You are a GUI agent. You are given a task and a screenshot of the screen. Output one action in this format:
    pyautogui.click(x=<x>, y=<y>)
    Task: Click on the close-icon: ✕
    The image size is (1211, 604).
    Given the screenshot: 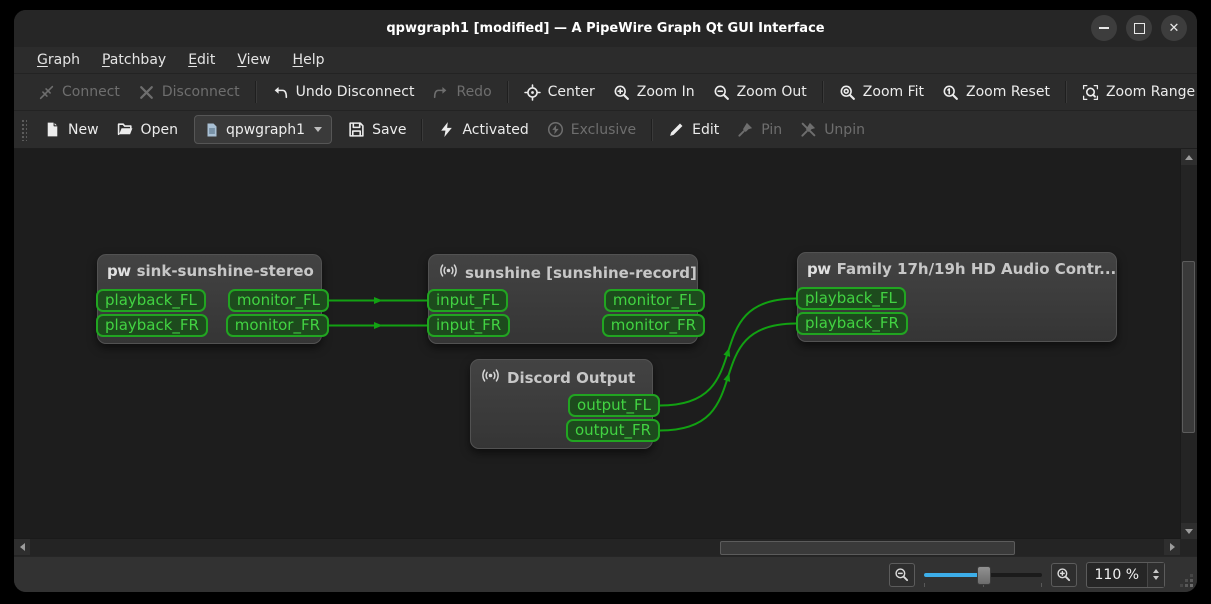 What is the action you would take?
    pyautogui.click(x=1174, y=28)
    